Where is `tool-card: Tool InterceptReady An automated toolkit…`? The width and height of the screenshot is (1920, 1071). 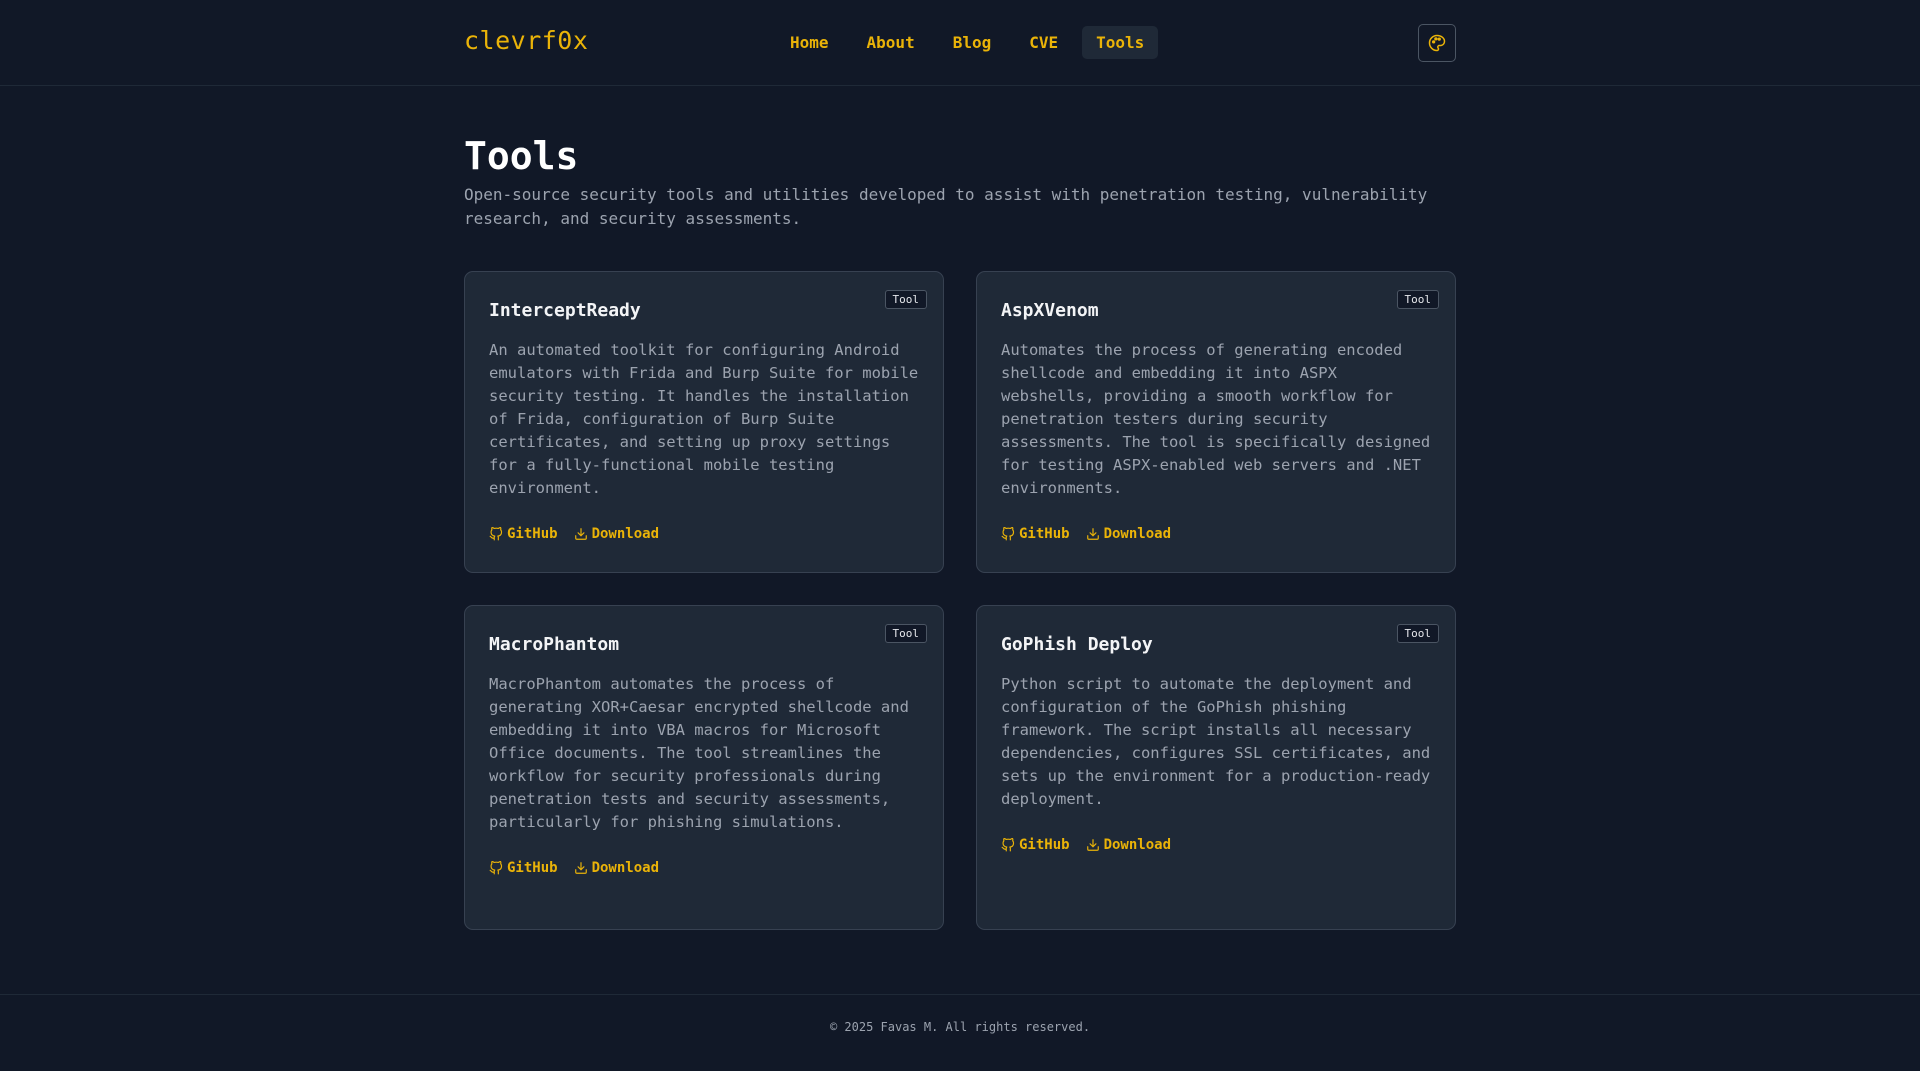 tool-card: Tool InterceptReady An automated toolkit… is located at coordinates (704, 422).